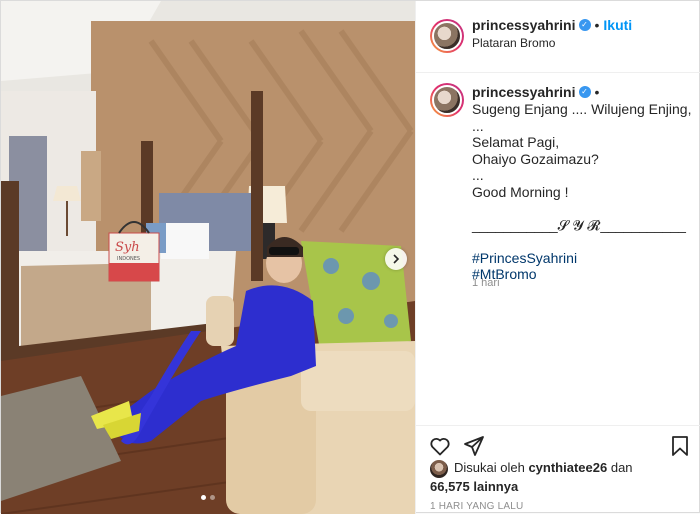  Describe the element at coordinates (474, 446) in the screenshot. I see `share-icon` at that location.